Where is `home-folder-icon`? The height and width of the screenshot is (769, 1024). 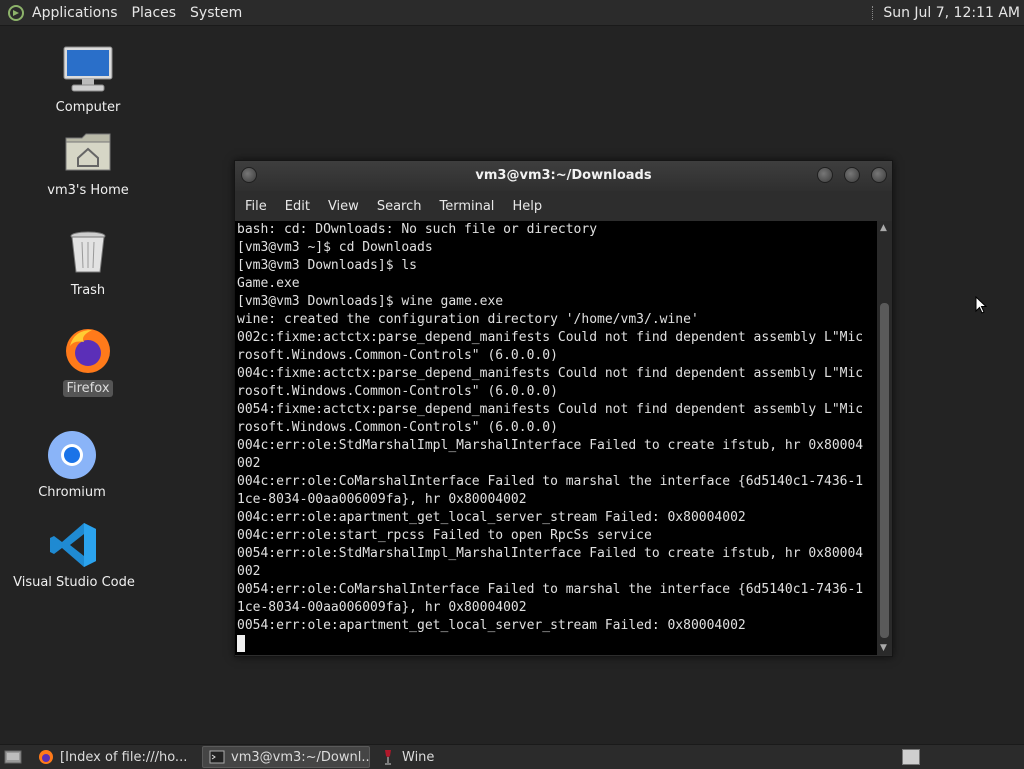 home-folder-icon is located at coordinates (88, 153).